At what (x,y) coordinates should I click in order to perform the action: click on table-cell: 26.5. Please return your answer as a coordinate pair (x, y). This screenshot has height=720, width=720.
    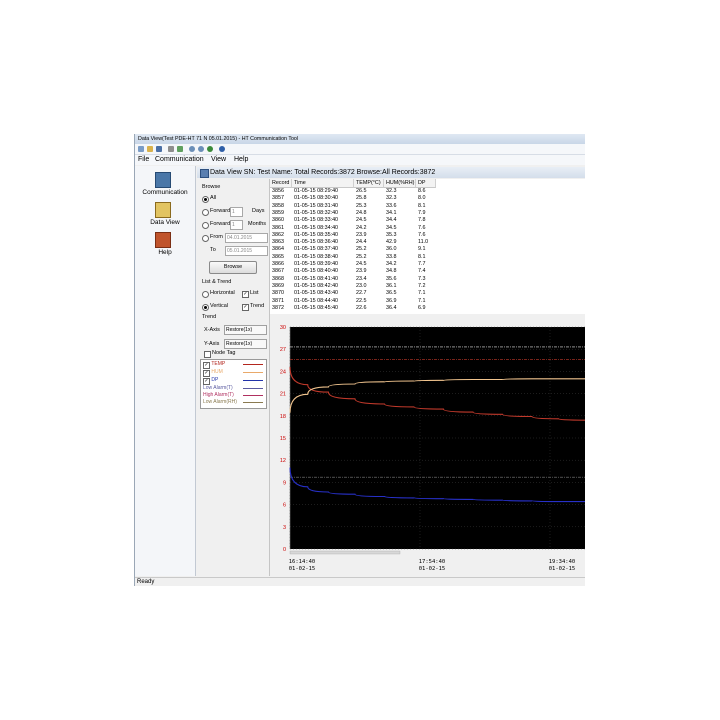
    Looking at the image, I should click on (361, 191).